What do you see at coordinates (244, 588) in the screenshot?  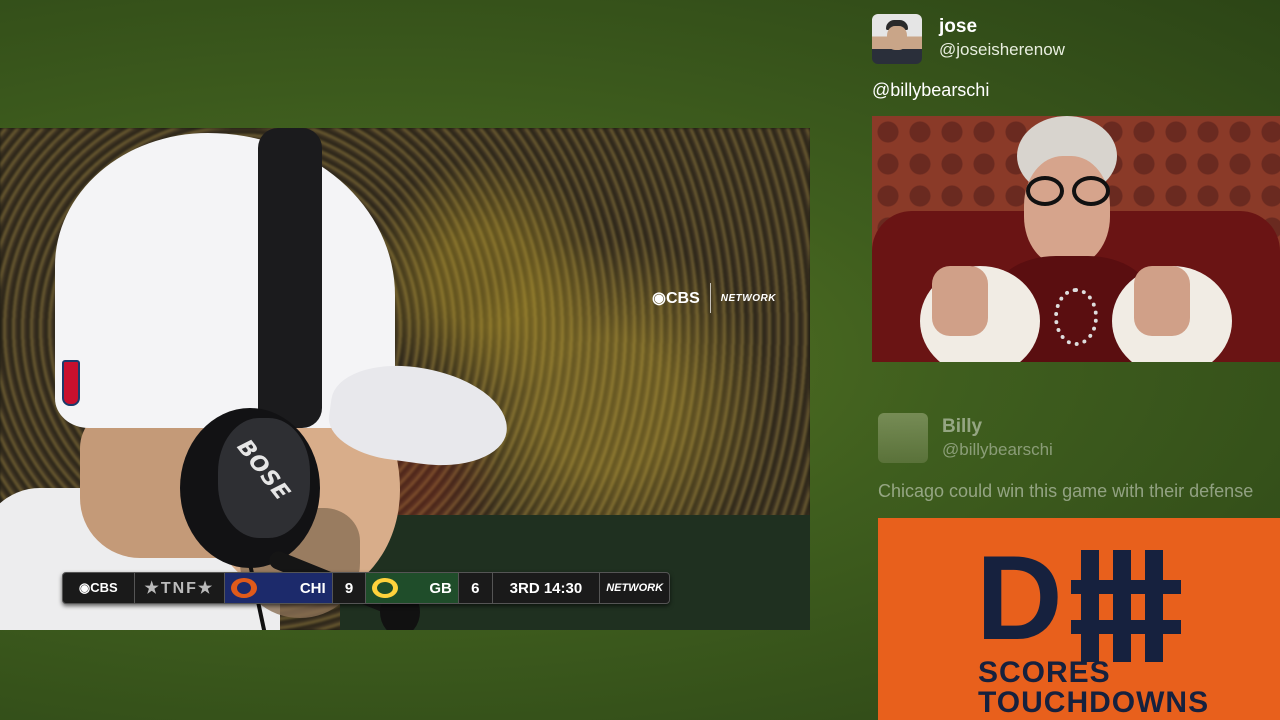 I see `bears-logo-icon` at bounding box center [244, 588].